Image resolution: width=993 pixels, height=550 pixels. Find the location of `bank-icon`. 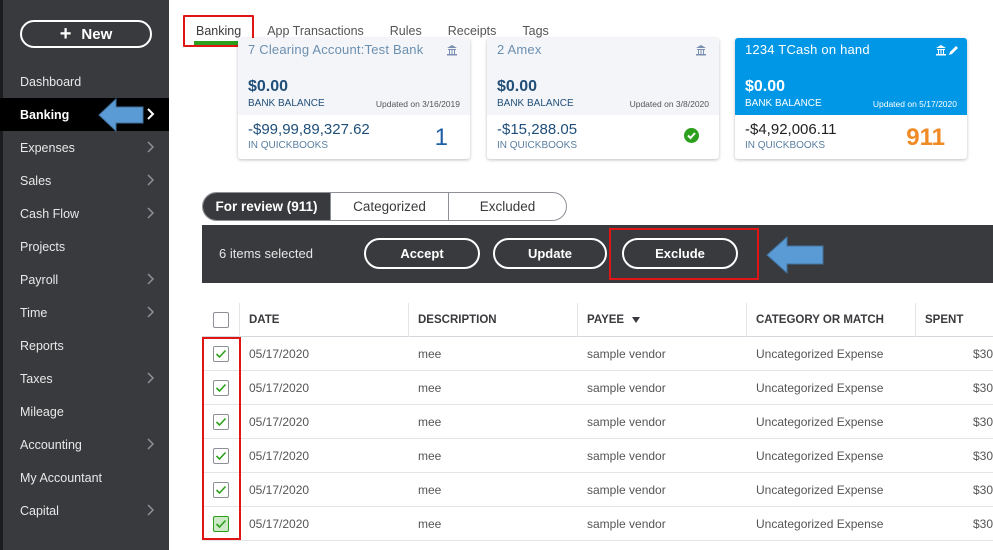

bank-icon is located at coordinates (701, 50).